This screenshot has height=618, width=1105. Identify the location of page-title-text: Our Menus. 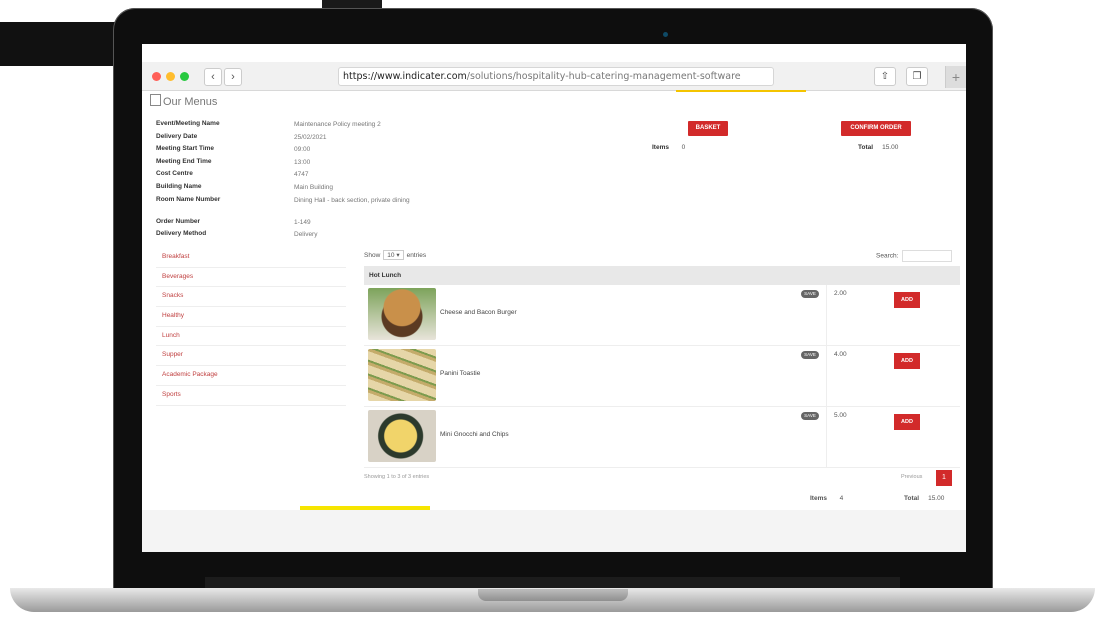
(190, 102).